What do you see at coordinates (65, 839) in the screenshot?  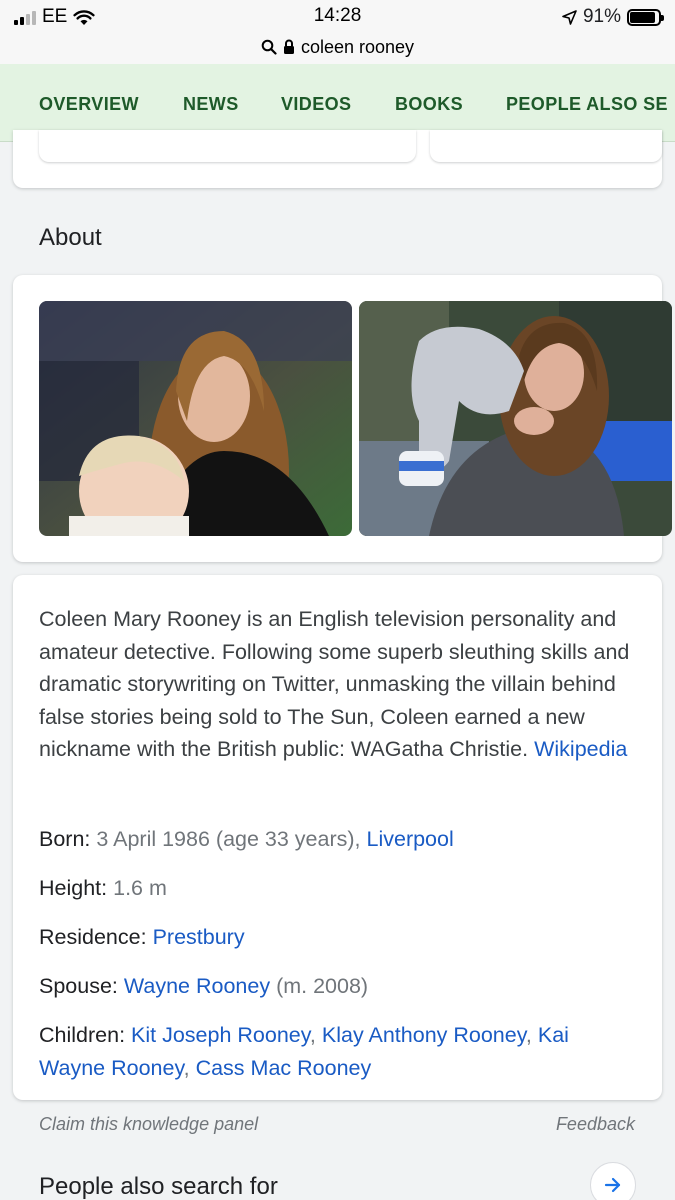 I see `fact-born-label: Born:` at bounding box center [65, 839].